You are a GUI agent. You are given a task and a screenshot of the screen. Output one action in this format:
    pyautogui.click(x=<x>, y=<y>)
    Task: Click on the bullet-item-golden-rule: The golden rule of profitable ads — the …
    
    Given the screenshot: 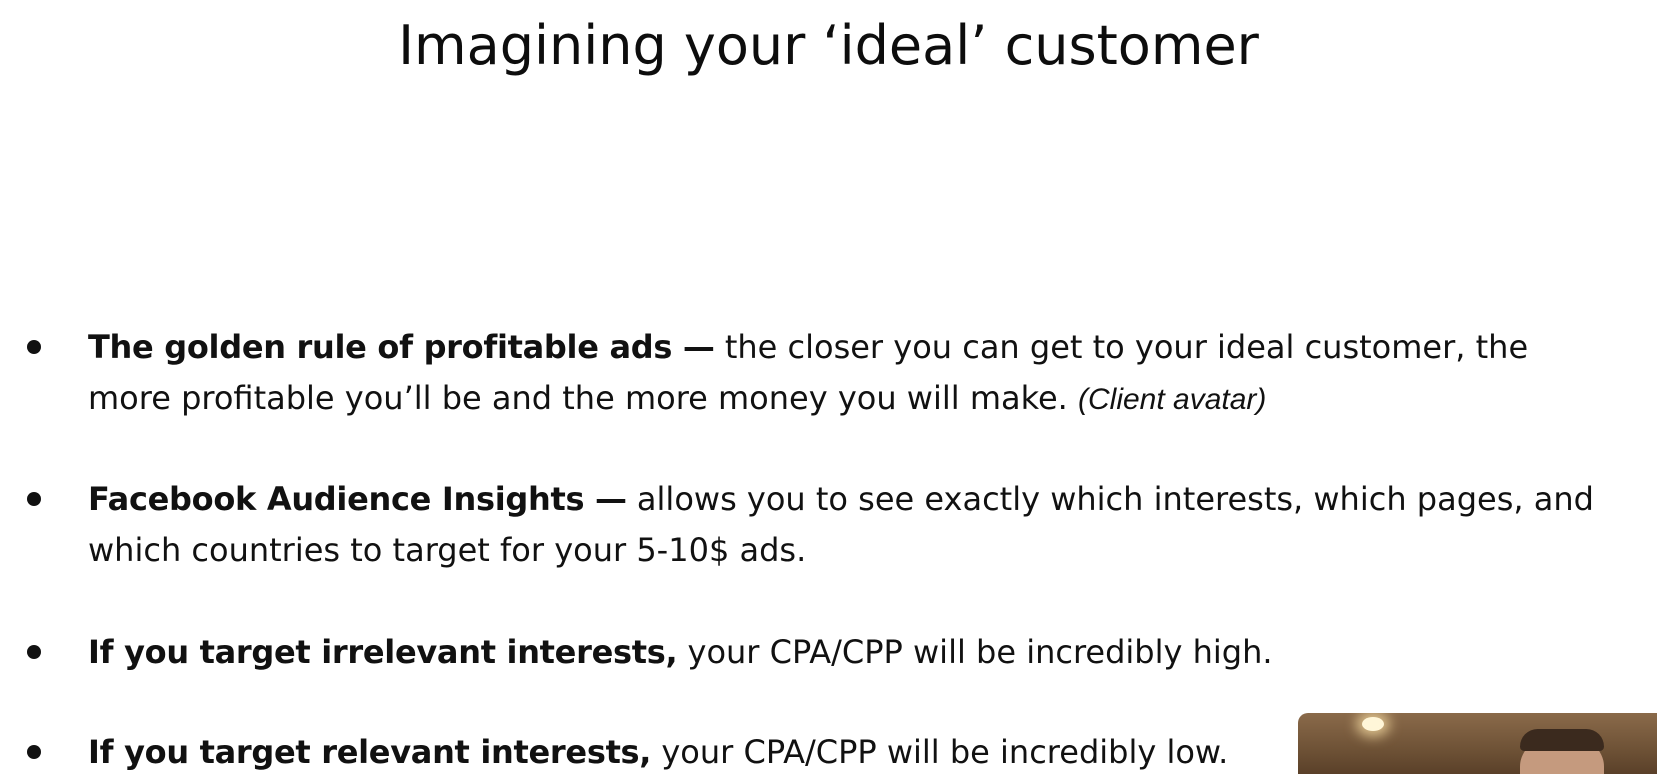 What is the action you would take?
    pyautogui.click(x=828, y=373)
    